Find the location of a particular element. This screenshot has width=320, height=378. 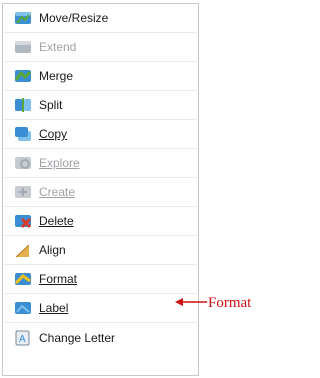

change-letter-icon: A is located at coordinates (22, 337).